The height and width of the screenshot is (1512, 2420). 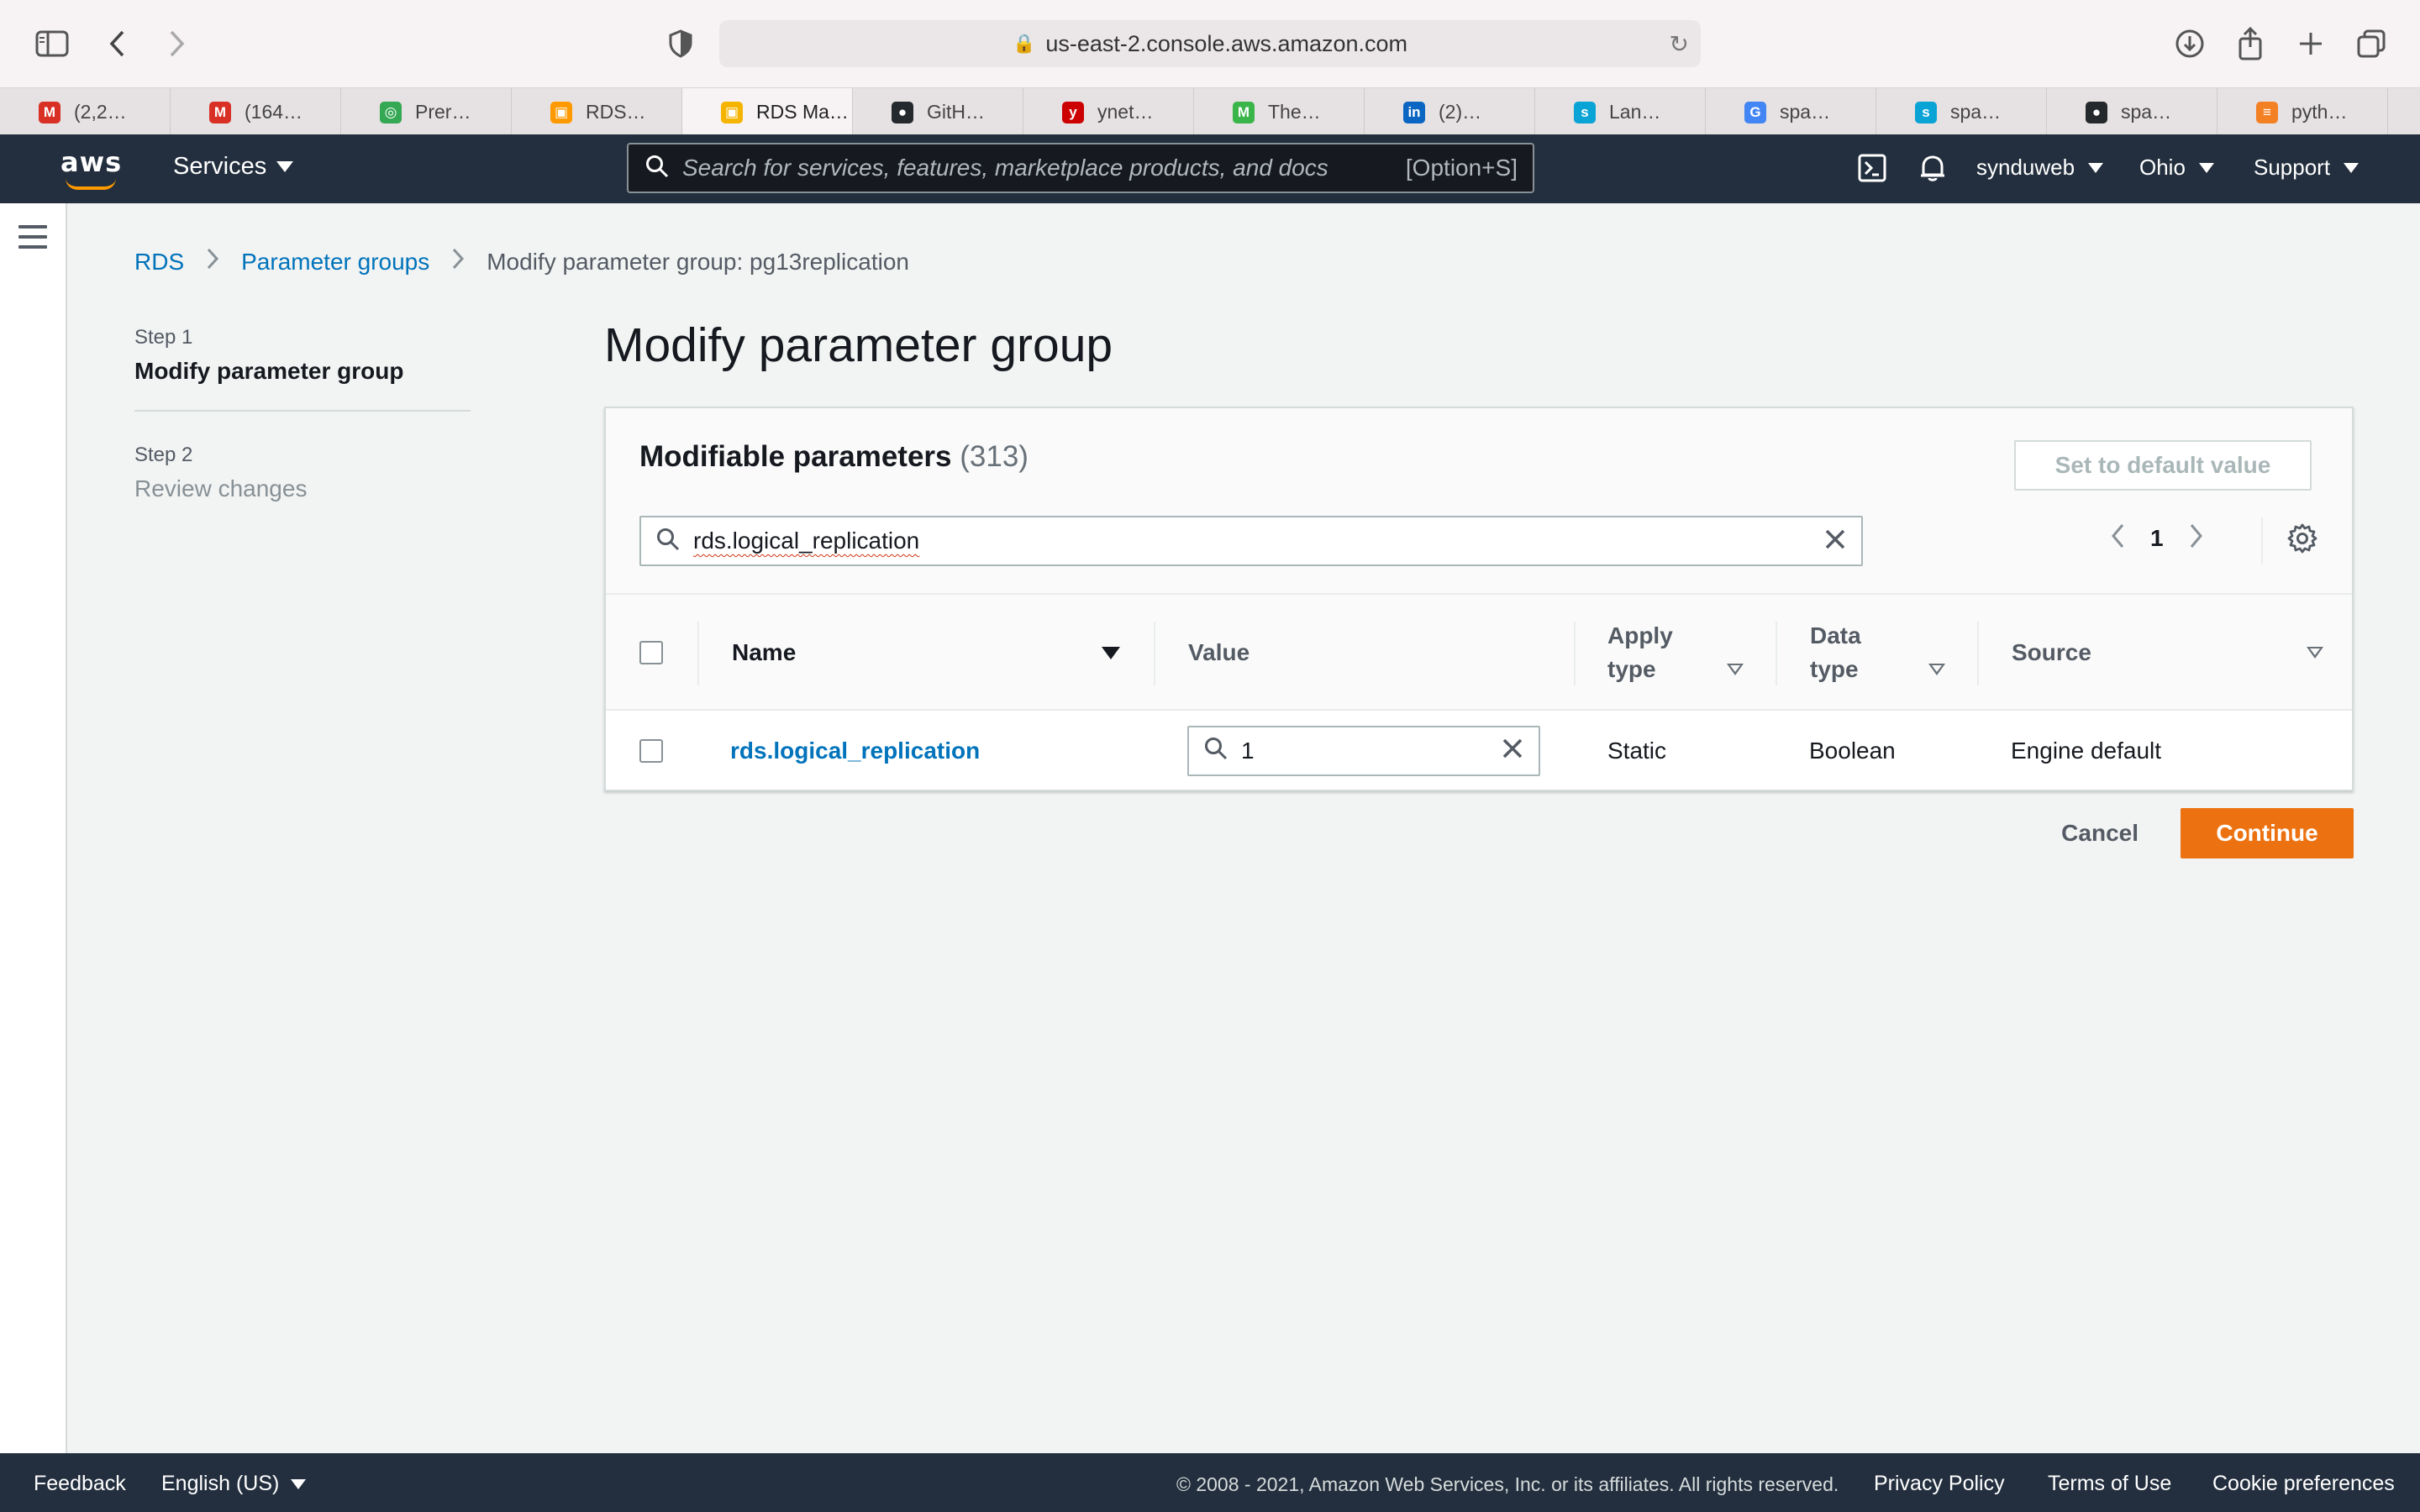 I want to click on next-page-icon, so click(x=2196, y=538).